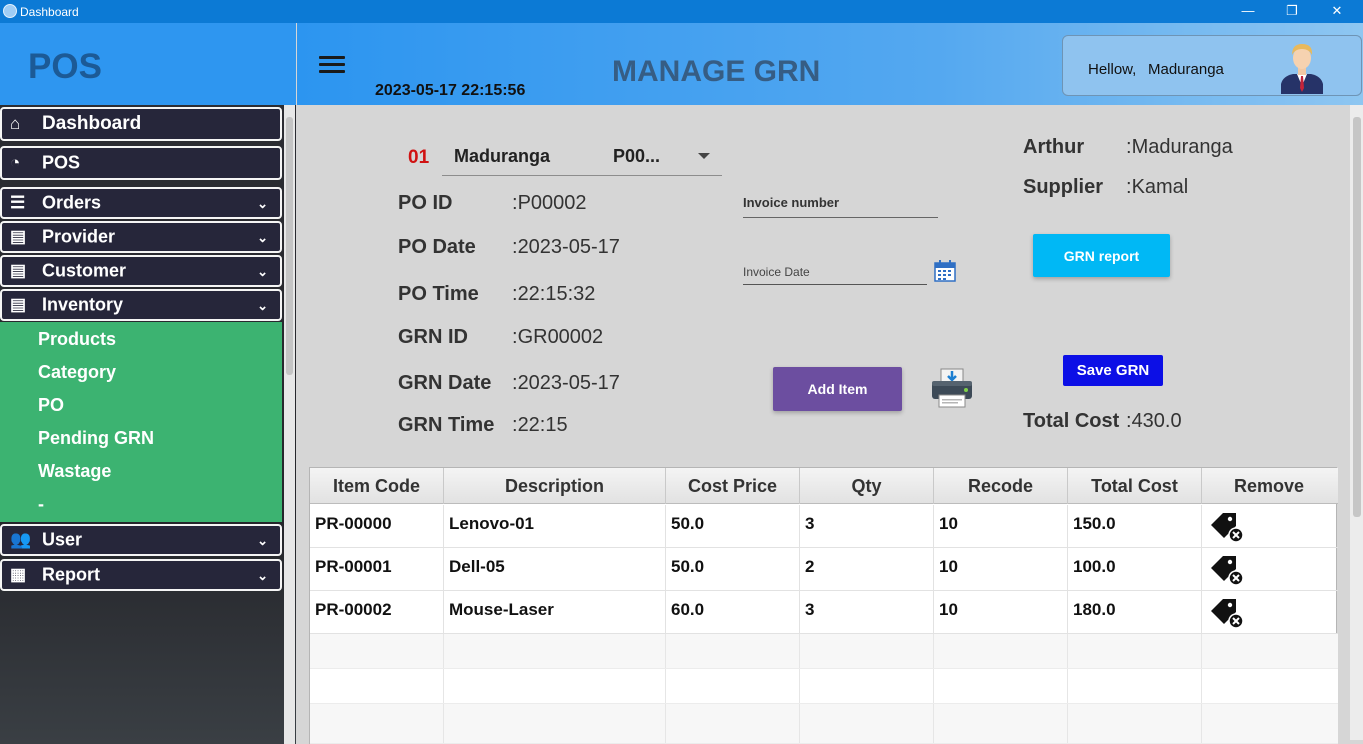 The width and height of the screenshot is (1363, 744). Describe the element at coordinates (867, 486) in the screenshot. I see `column-header-qty: Qty` at that location.